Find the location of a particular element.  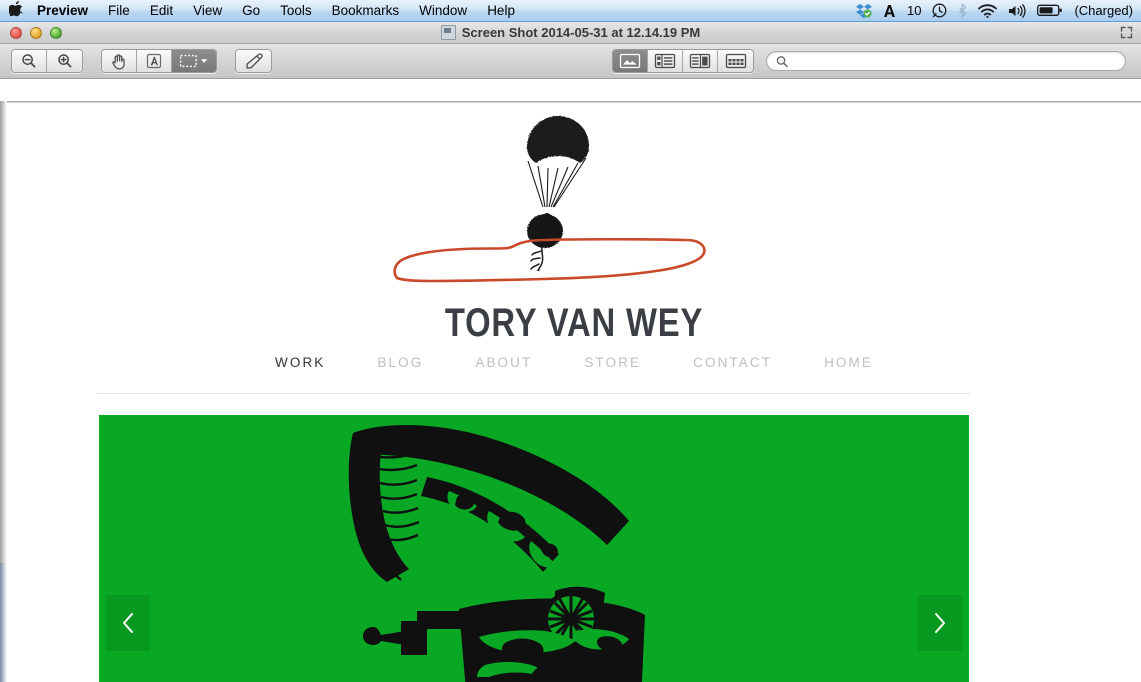

menu-item-go: Go is located at coordinates (251, 11).